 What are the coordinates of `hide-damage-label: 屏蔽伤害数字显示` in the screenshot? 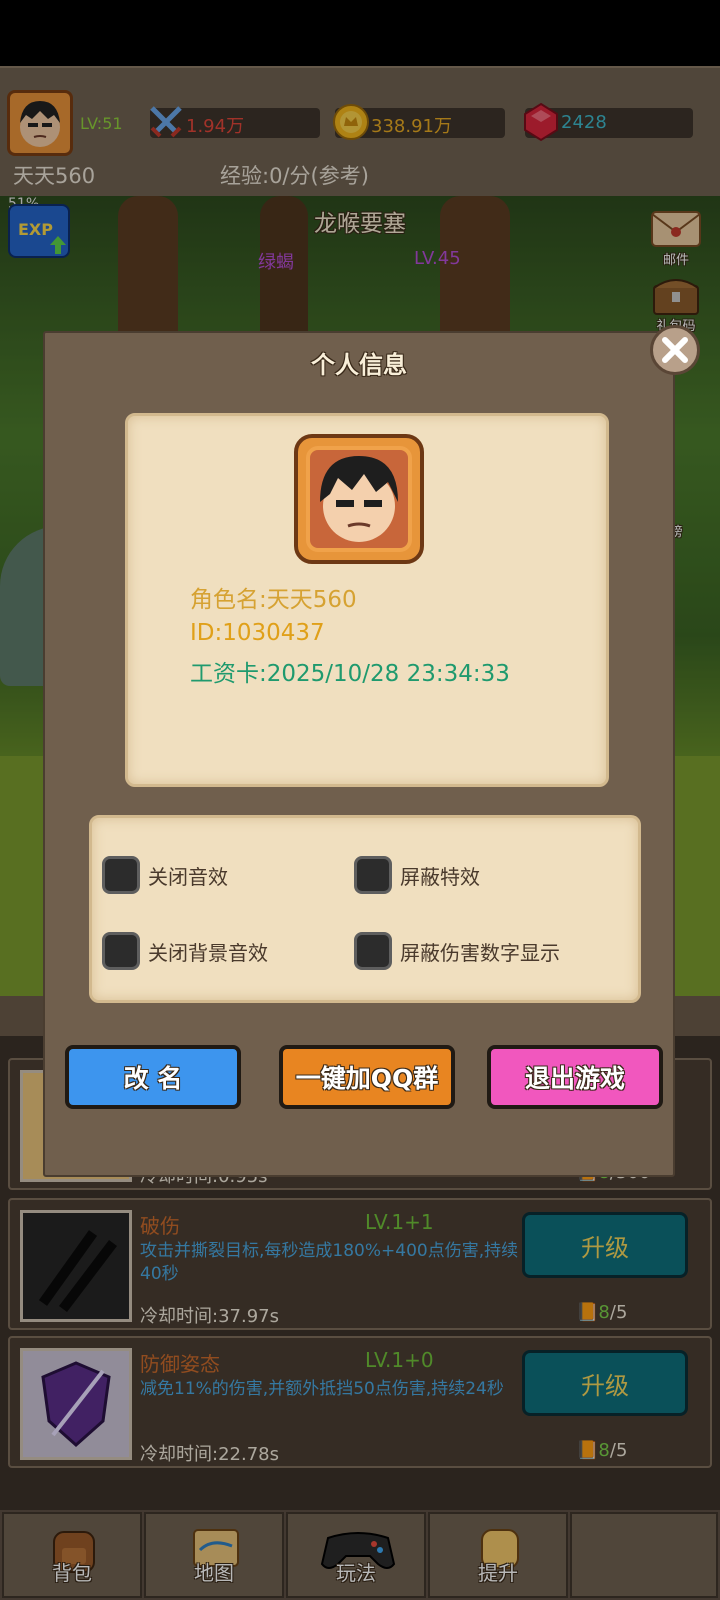 It's located at (480, 952).